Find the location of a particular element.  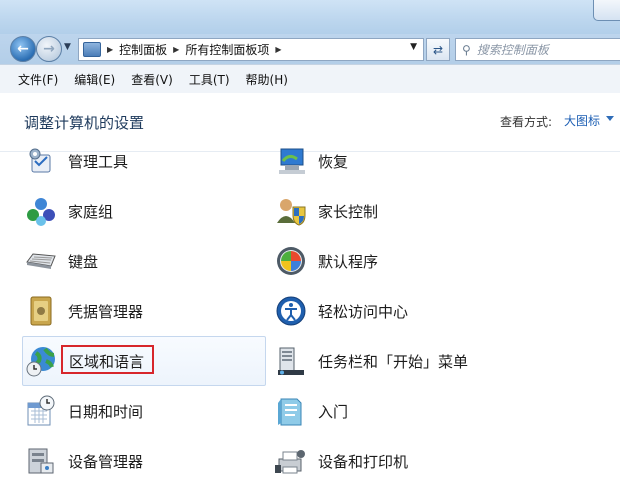

recent-pages-dropdown: ▼ is located at coordinates (67, 47).